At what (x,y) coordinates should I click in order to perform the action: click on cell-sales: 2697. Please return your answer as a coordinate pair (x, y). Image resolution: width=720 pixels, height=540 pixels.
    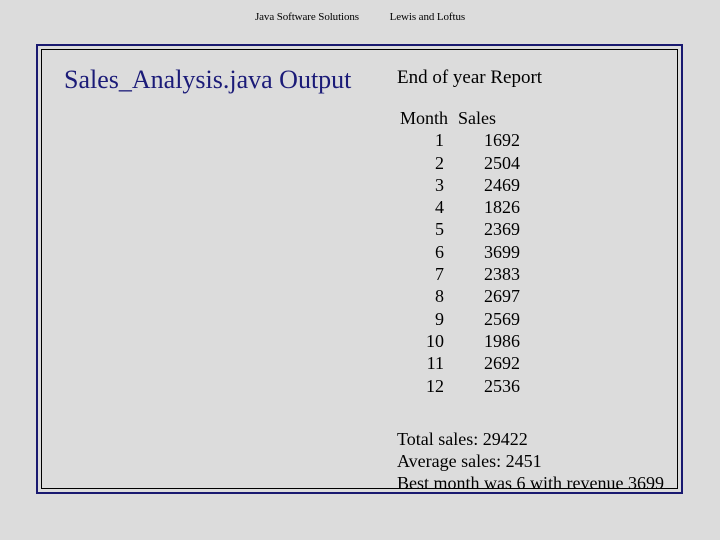
    Looking at the image, I should click on (502, 296).